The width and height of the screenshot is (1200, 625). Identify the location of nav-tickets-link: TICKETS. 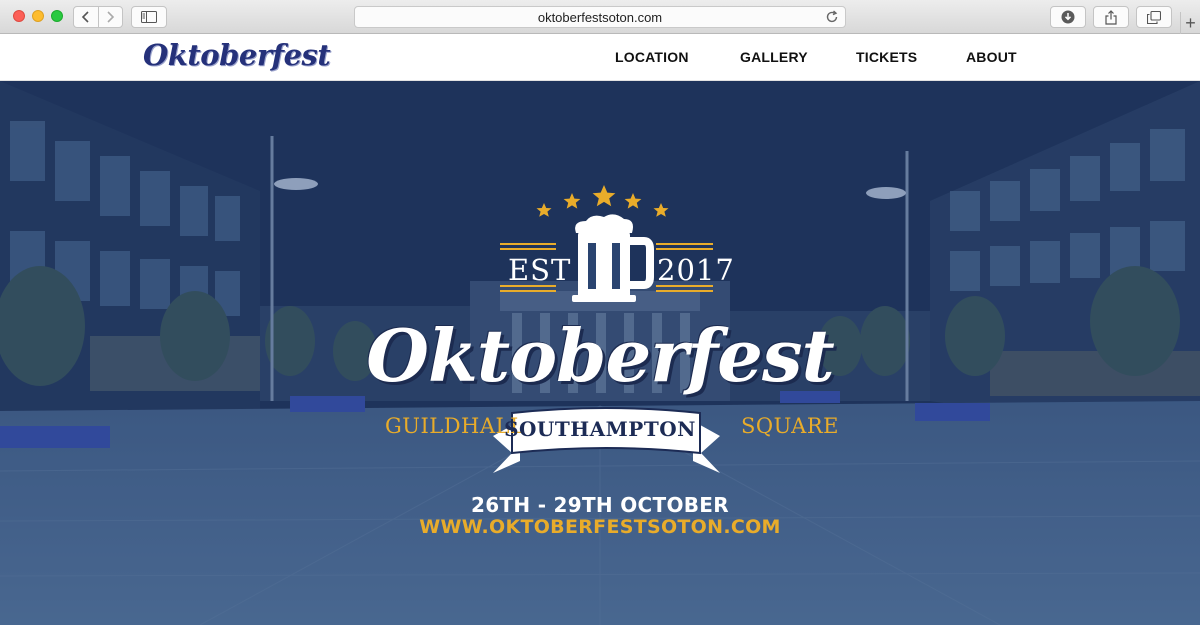
(886, 57).